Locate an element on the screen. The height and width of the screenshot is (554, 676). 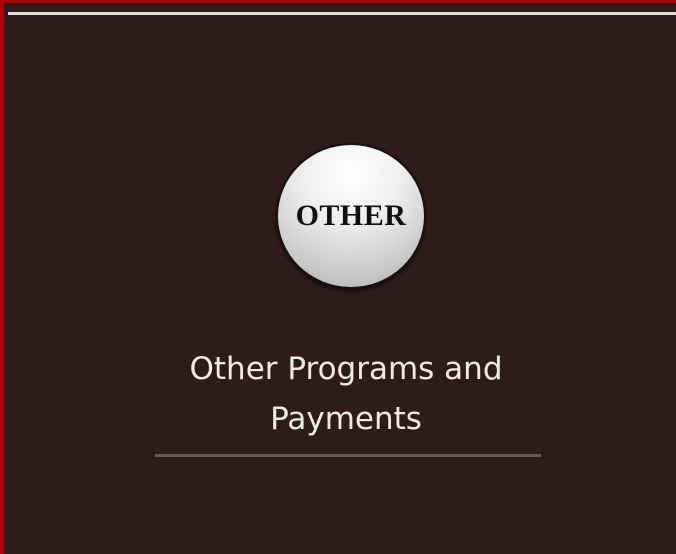
card-title-line-1: Other Programs and is located at coordinates (346, 369).